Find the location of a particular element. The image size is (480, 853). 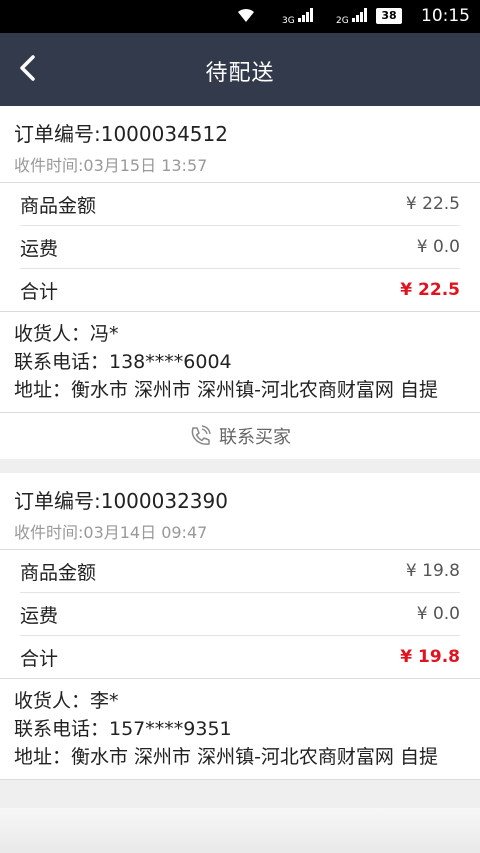

goods-amount-value: ¥ 22.5 is located at coordinates (432, 204).